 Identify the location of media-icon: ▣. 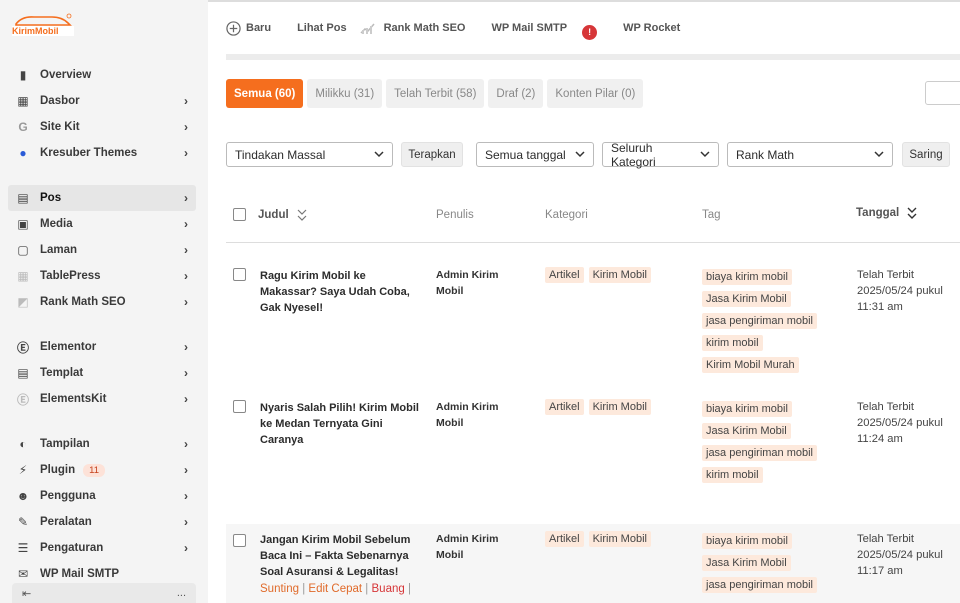
(23, 224).